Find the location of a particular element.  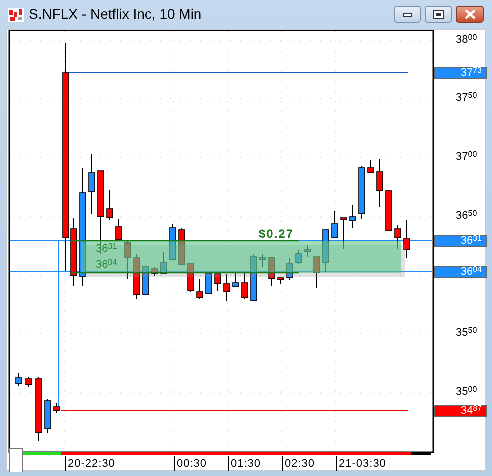

time-axis-label: 20-22:30 is located at coordinates (90, 463).